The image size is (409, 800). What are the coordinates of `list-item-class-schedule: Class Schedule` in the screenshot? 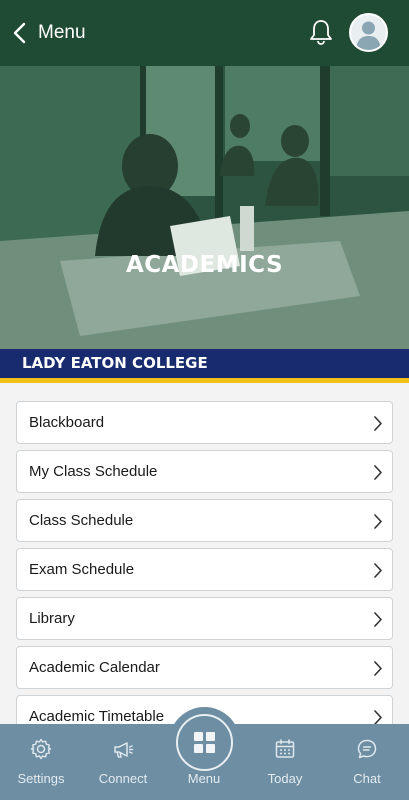 It's located at (204, 520).